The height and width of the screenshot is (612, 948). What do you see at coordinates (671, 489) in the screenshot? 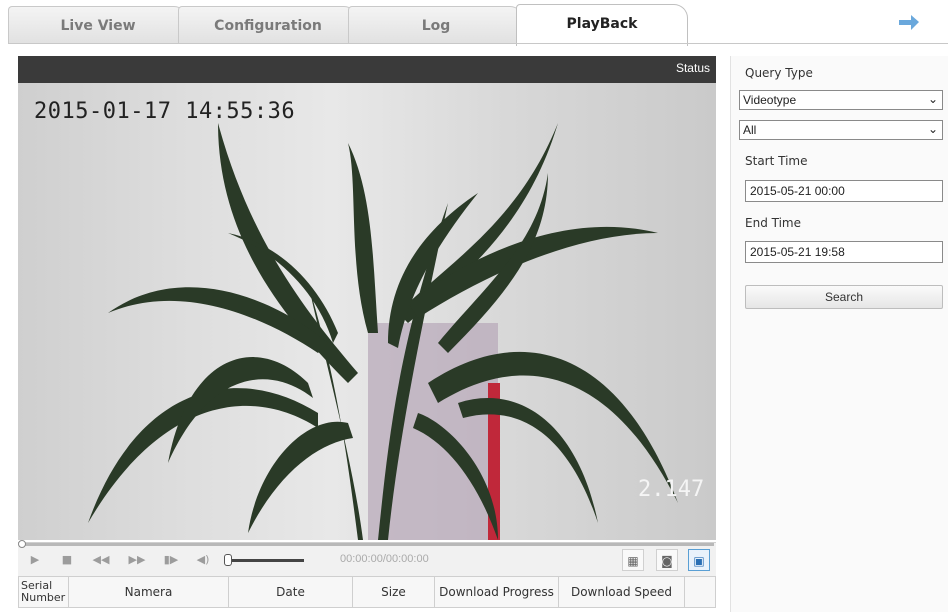
I see `osd-overlay-number: 2.147` at bounding box center [671, 489].